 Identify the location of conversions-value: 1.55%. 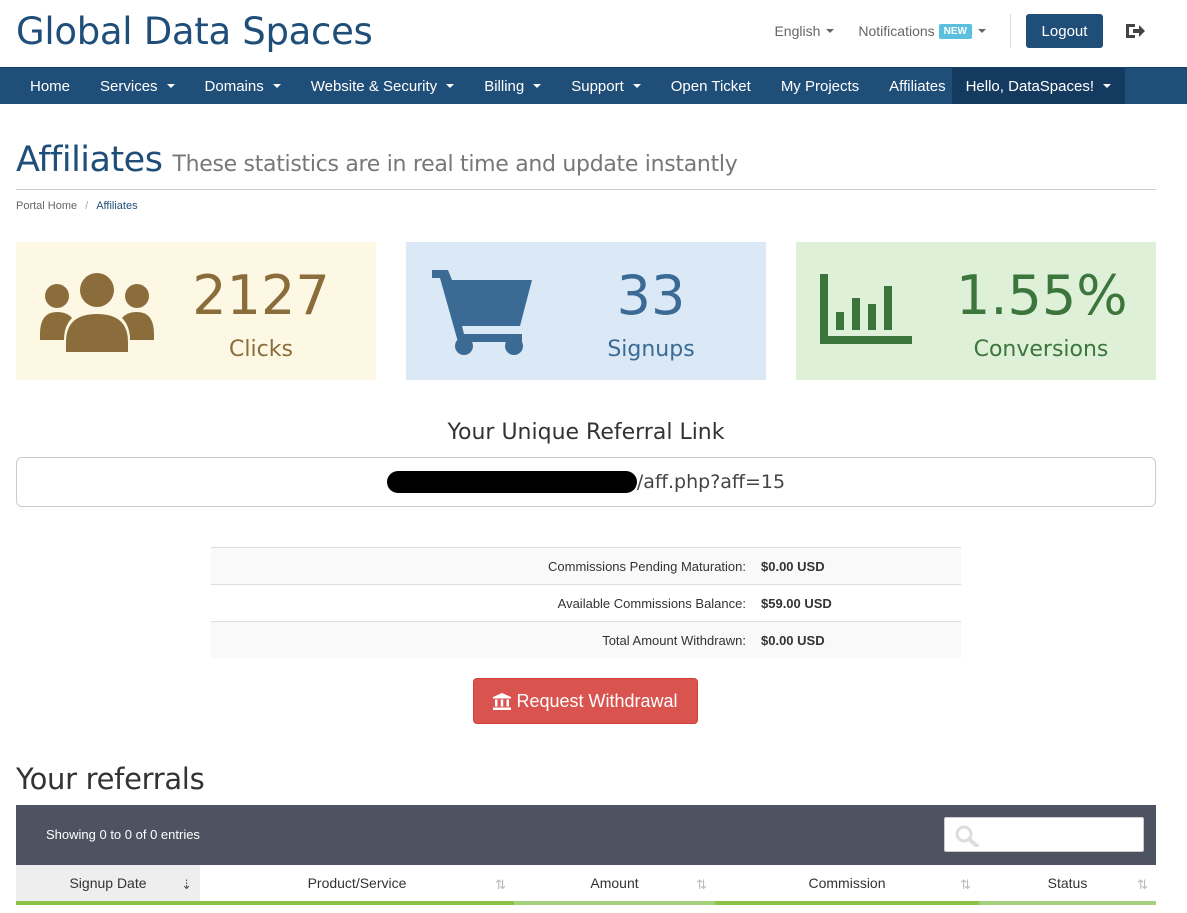
(1042, 295).